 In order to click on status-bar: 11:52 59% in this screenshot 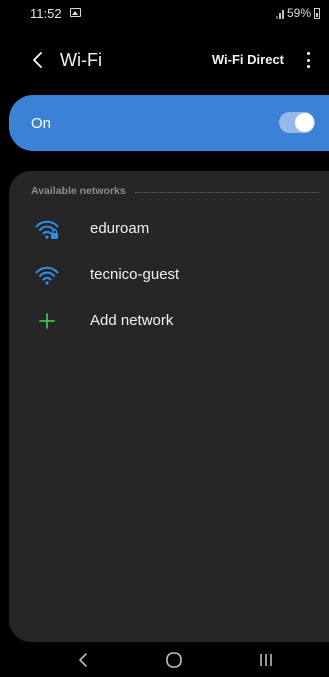, I will do `click(164, 13)`.